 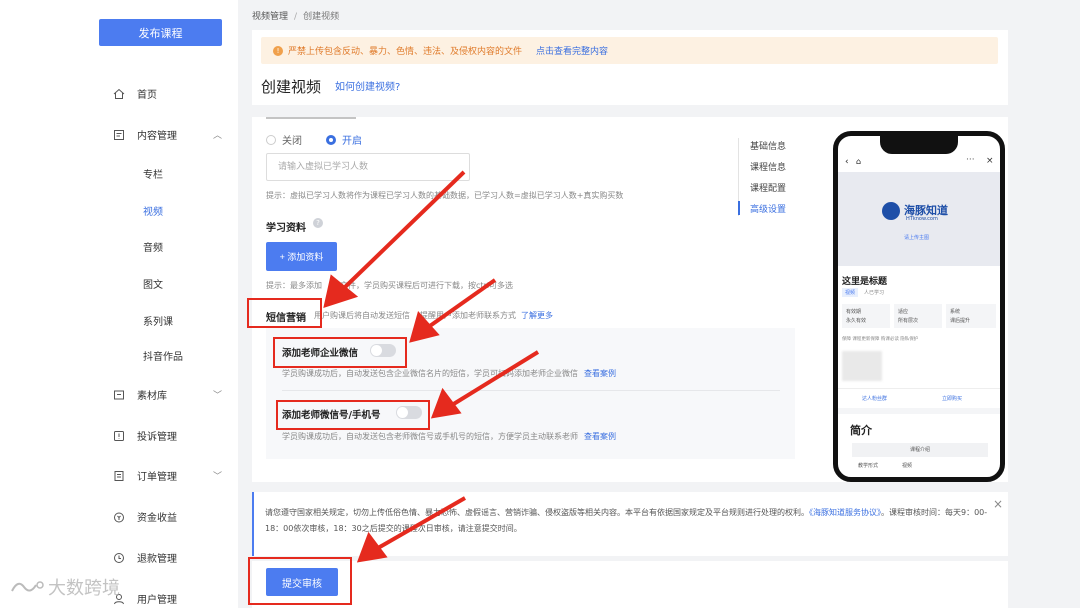 I want to click on watermark-text: 大数跨境, so click(x=84, y=588).